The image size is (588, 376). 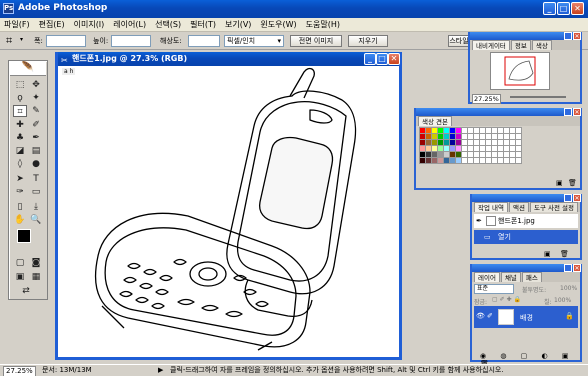 What do you see at coordinates (564, 254) in the screenshot?
I see `delete-state-icon: 🗑` at bounding box center [564, 254].